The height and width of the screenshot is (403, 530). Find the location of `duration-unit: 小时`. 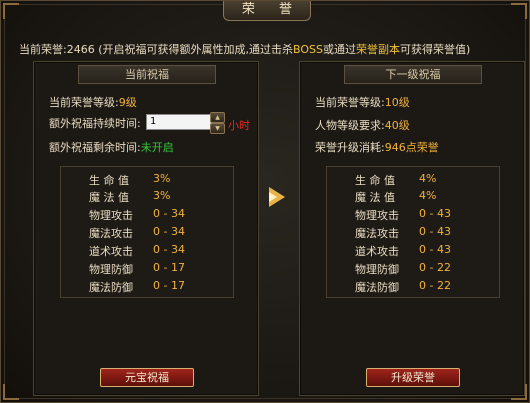

duration-unit: 小时 is located at coordinates (239, 125).